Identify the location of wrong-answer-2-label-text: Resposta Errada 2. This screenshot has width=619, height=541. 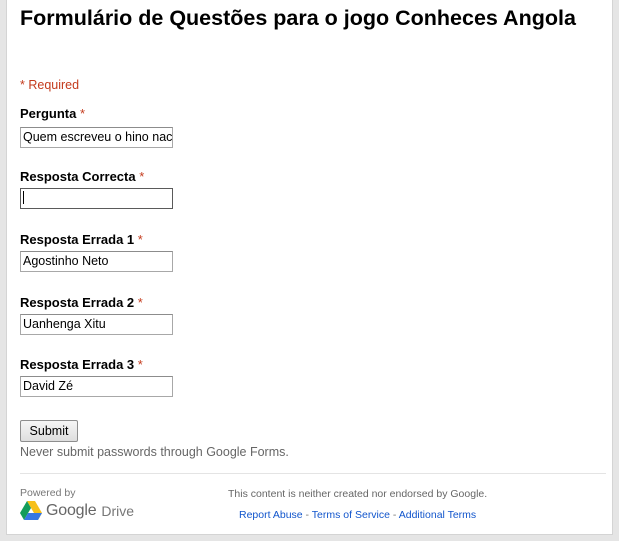
(77, 302).